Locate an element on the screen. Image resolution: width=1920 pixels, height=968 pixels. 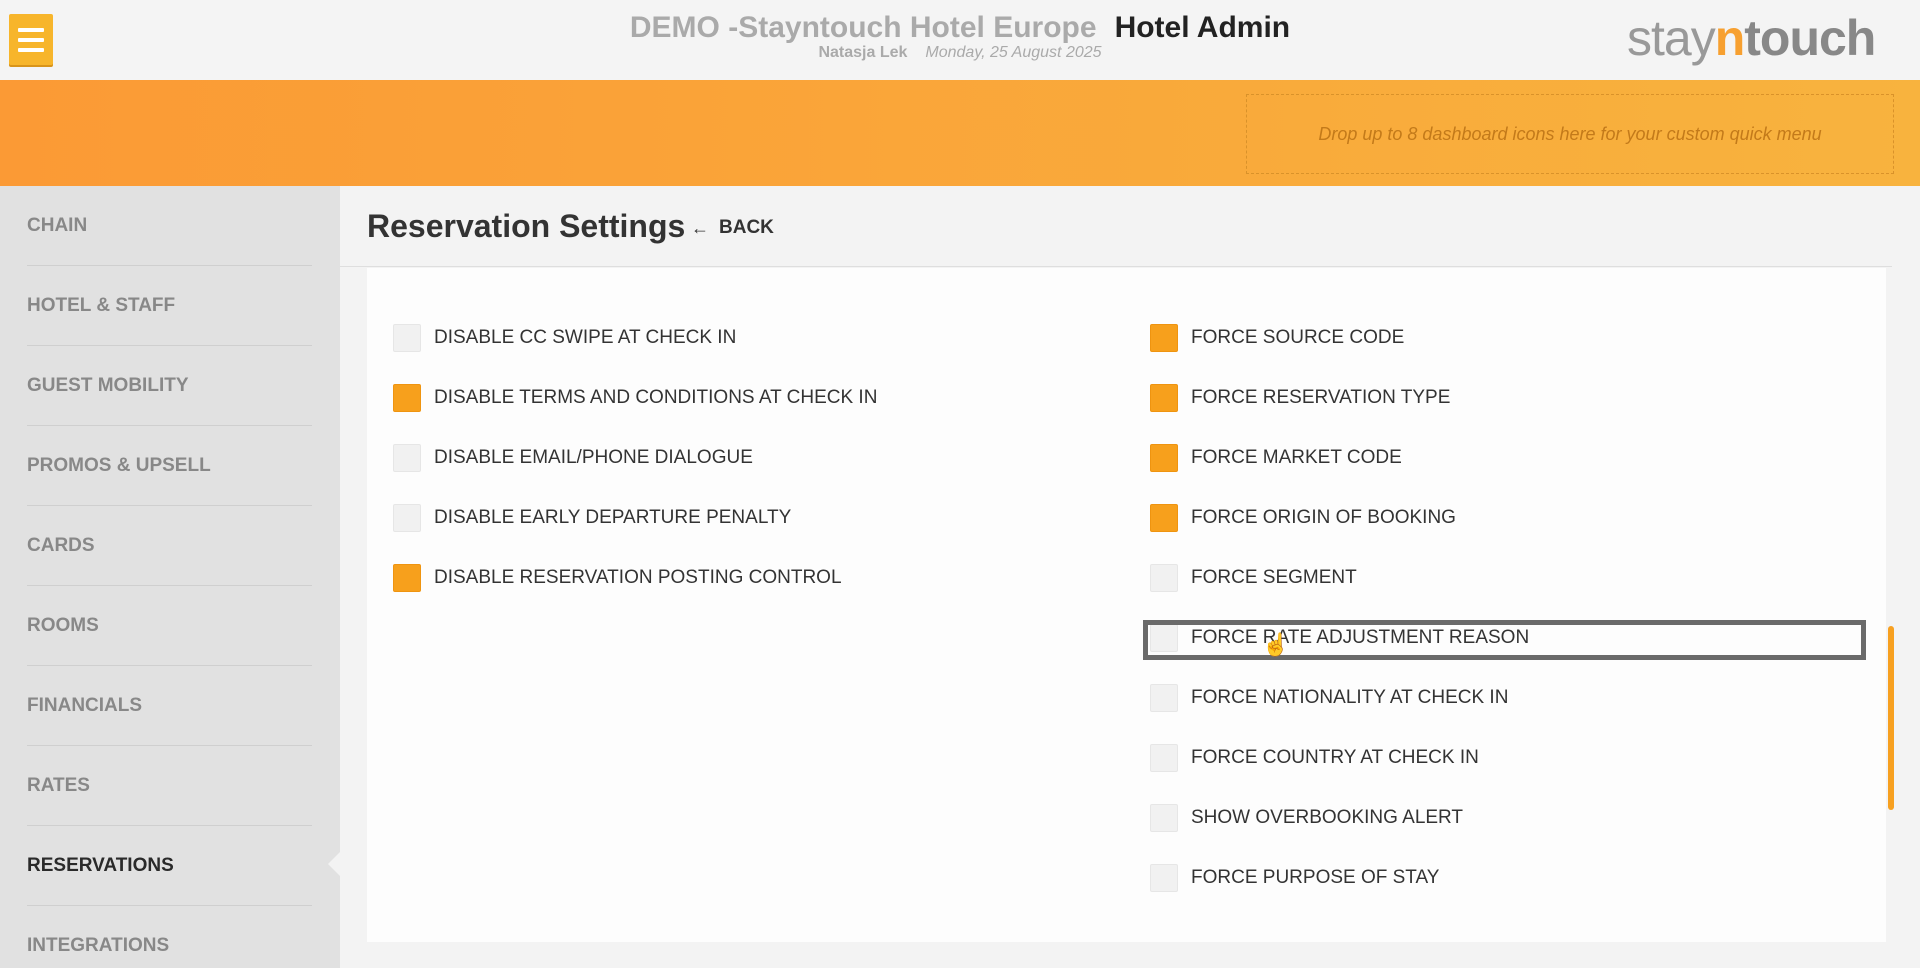
back-button: ← BACK is located at coordinates (732, 228).